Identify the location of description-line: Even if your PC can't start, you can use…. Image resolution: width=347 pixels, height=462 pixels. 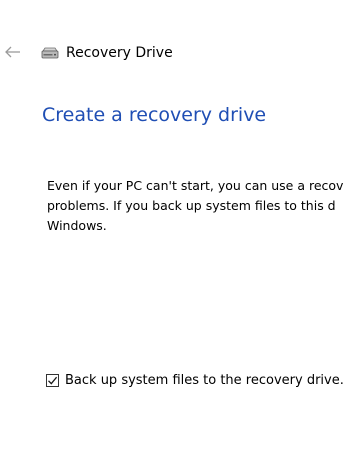
(195, 185).